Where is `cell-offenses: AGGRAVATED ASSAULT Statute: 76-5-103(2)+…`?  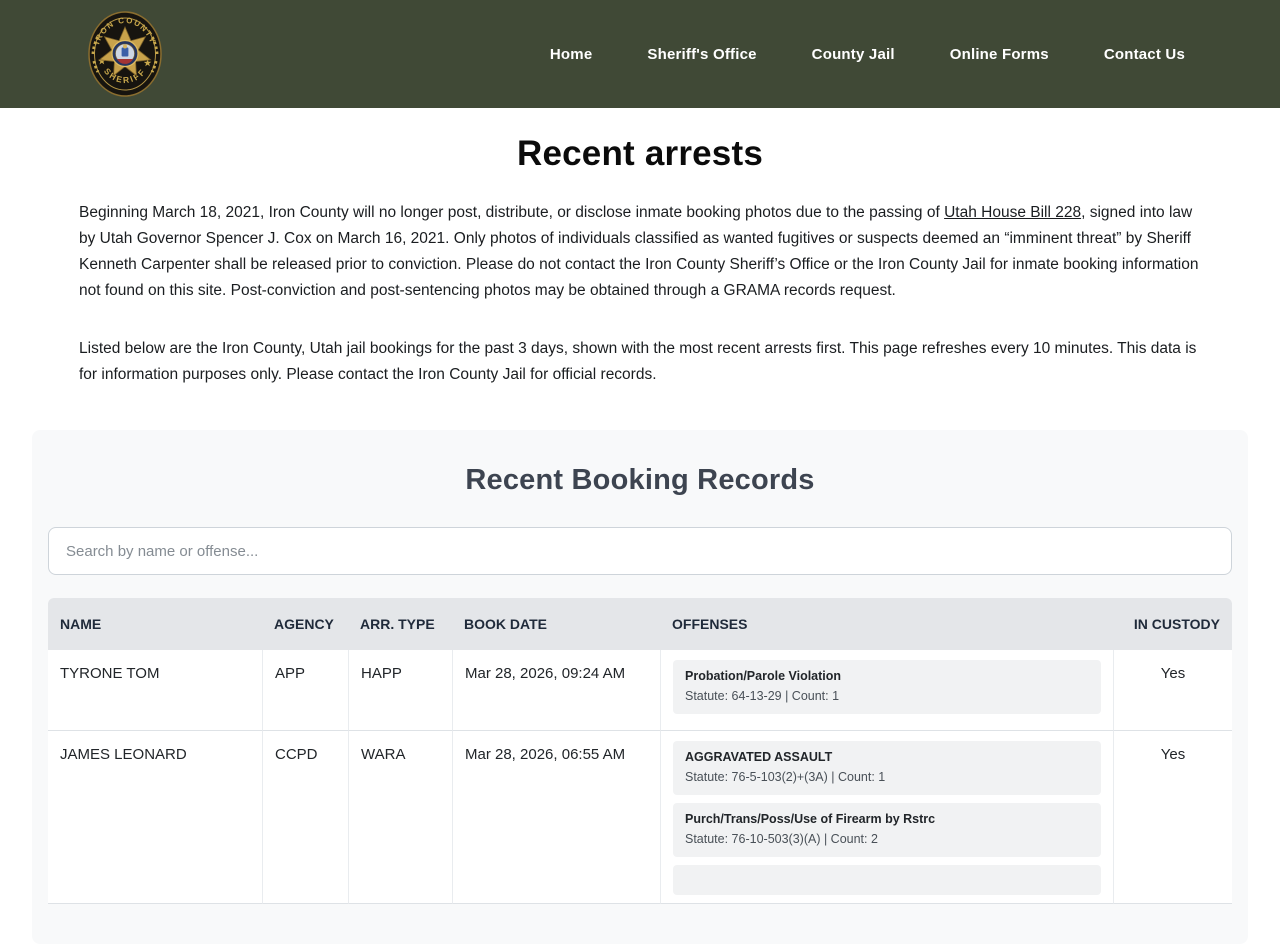
cell-offenses: AGGRAVATED ASSAULT Statute: 76-5-103(2)+… is located at coordinates (886, 817).